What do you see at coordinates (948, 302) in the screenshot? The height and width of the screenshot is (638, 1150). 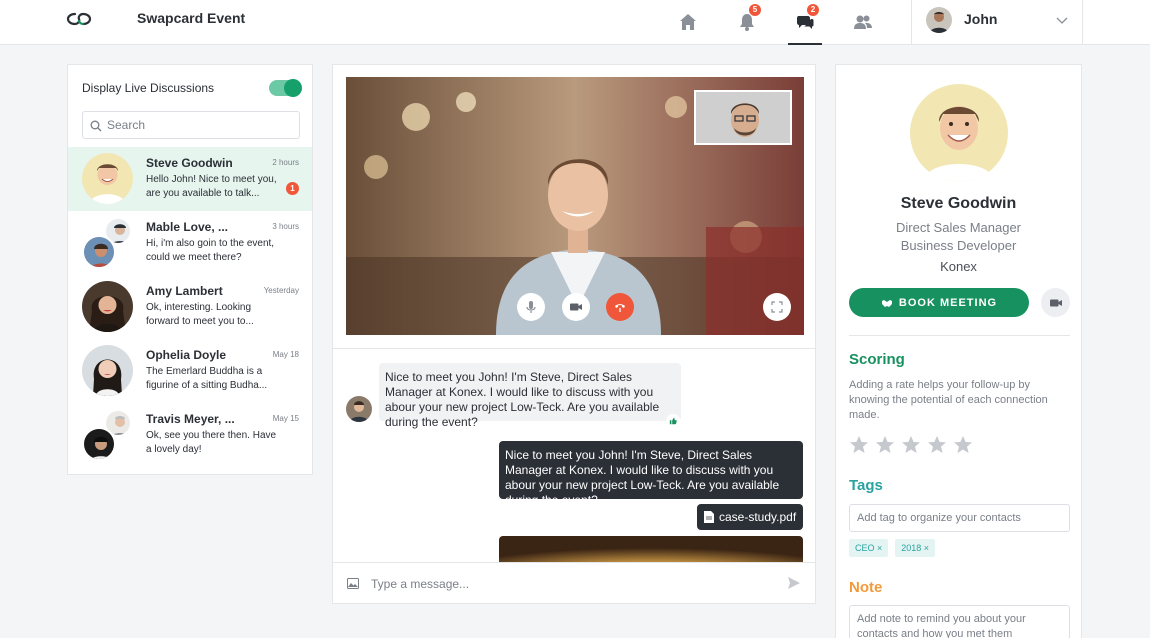 I see `book-meeting-label: BOOK MEETING` at bounding box center [948, 302].